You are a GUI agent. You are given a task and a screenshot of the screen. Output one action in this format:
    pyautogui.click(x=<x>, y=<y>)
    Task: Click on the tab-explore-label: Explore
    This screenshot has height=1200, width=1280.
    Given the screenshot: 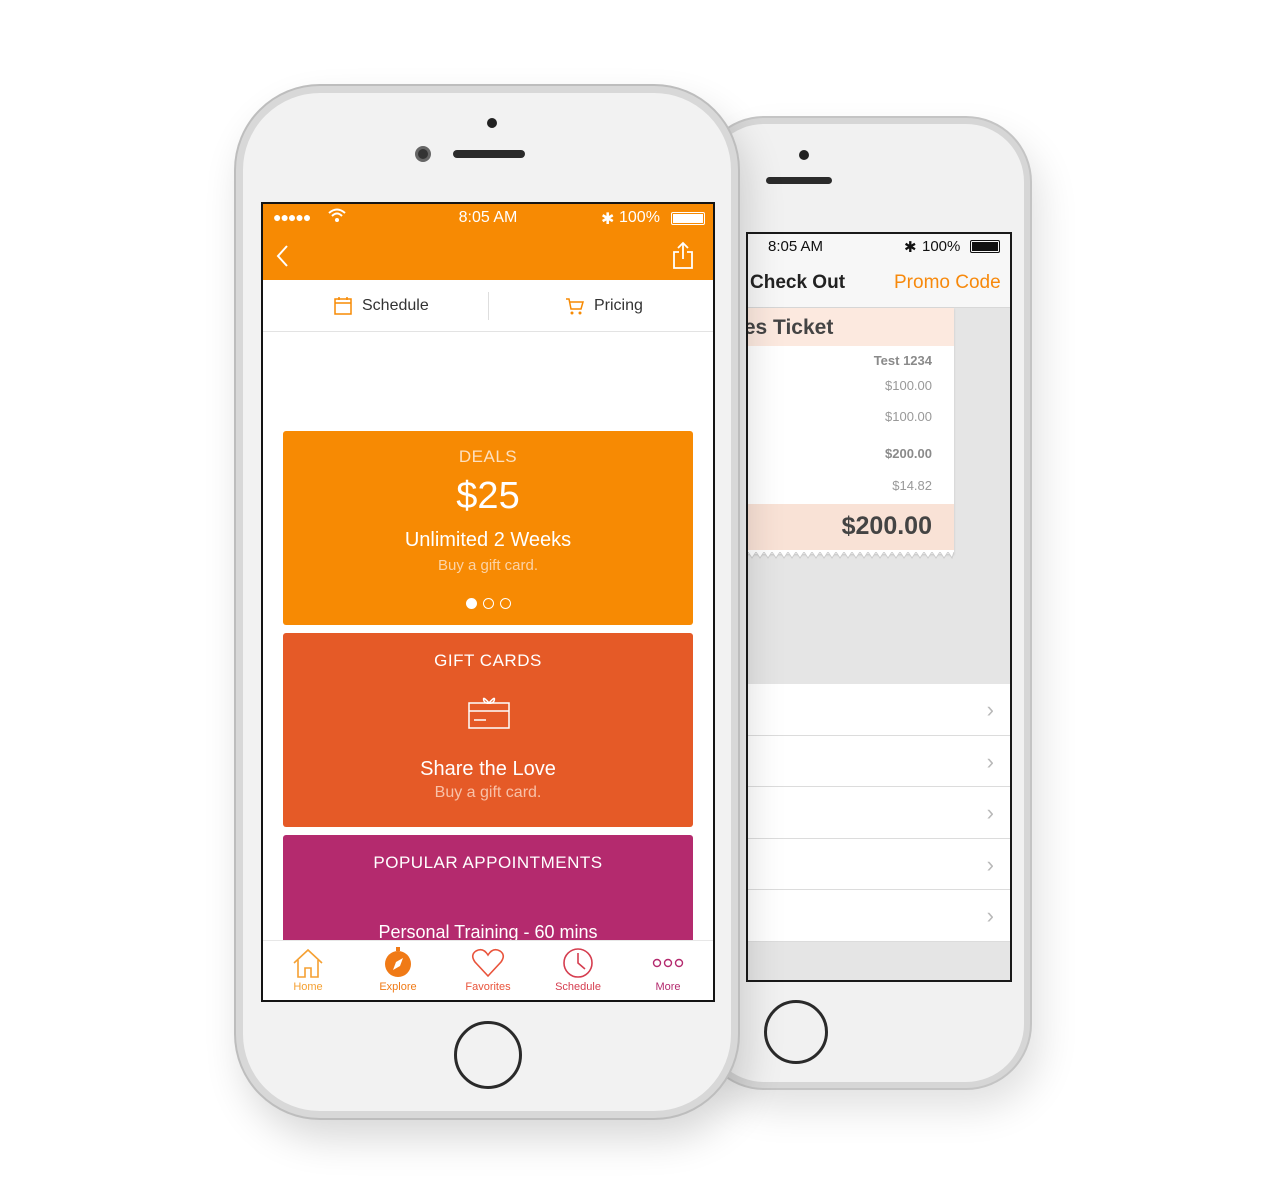 What is the action you would take?
    pyautogui.click(x=398, y=987)
    